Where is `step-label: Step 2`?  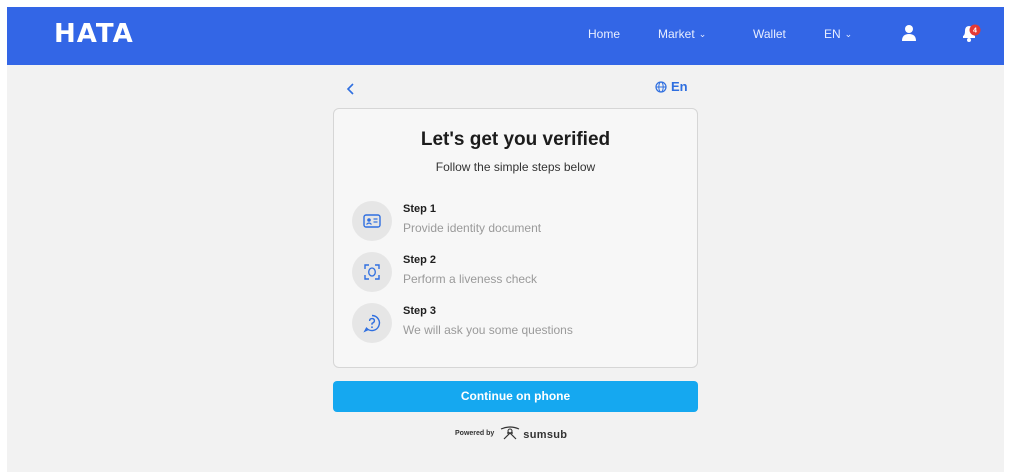 step-label: Step 2 is located at coordinates (420, 260).